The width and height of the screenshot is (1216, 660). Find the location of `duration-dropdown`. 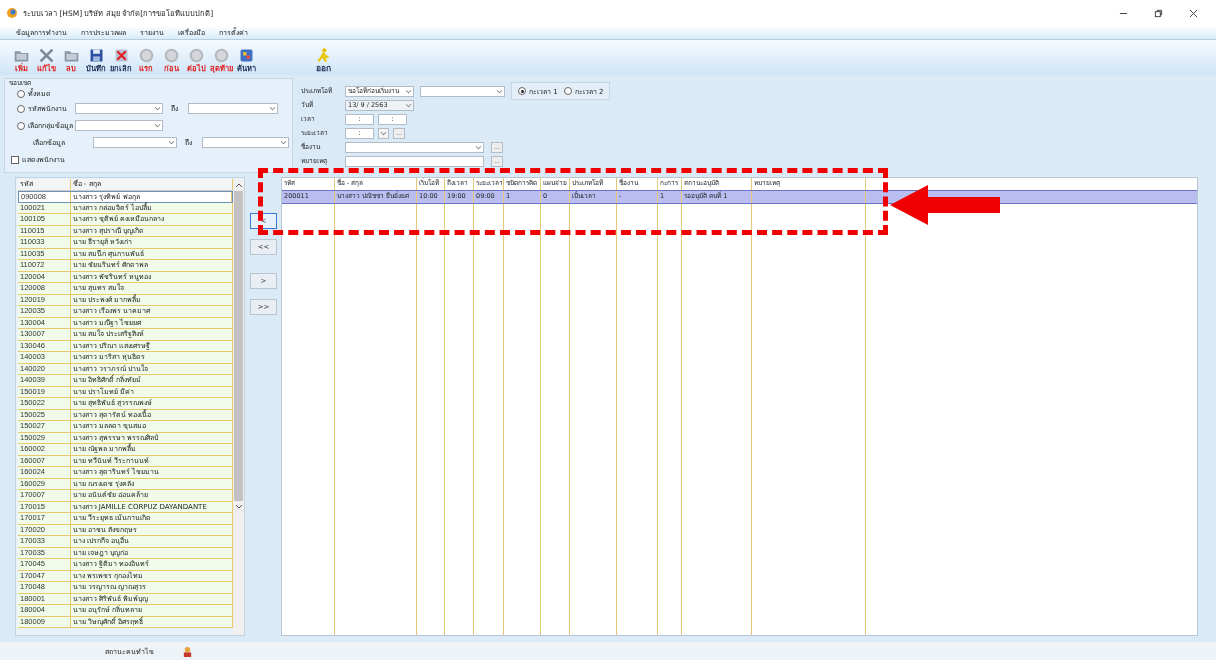

duration-dropdown is located at coordinates (383, 133).